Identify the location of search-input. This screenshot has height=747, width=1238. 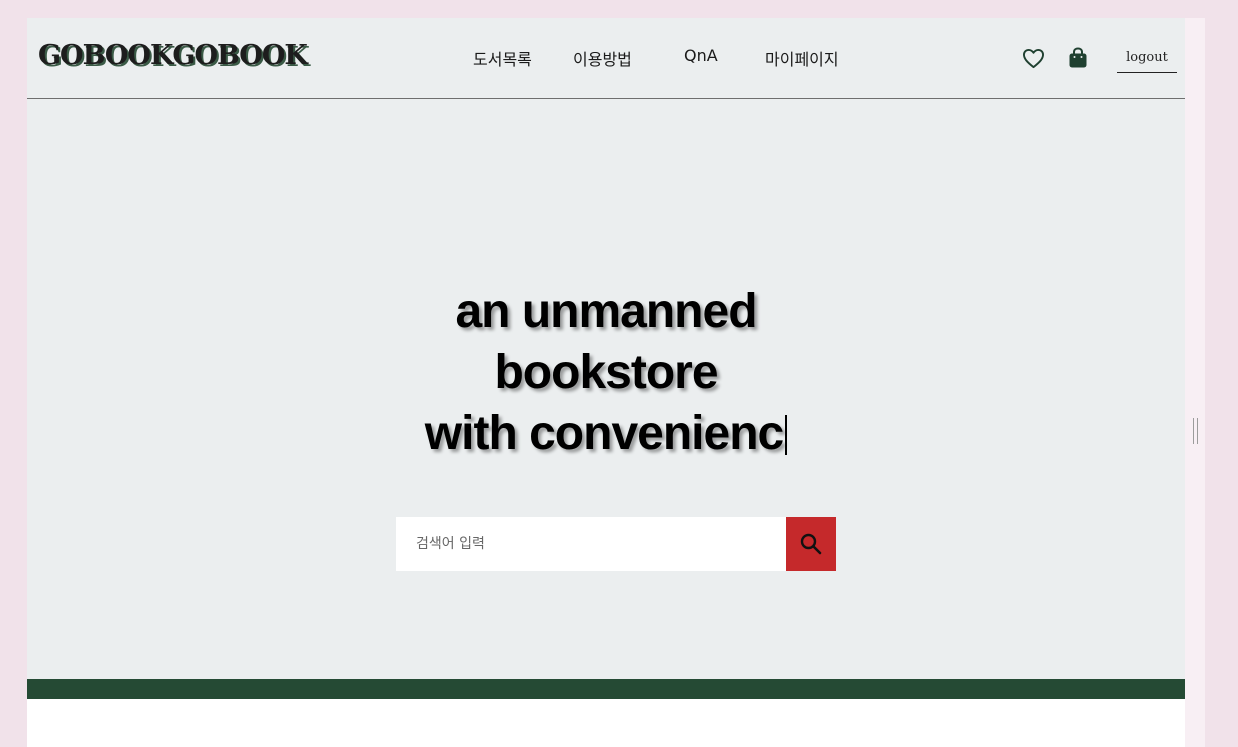
(591, 544).